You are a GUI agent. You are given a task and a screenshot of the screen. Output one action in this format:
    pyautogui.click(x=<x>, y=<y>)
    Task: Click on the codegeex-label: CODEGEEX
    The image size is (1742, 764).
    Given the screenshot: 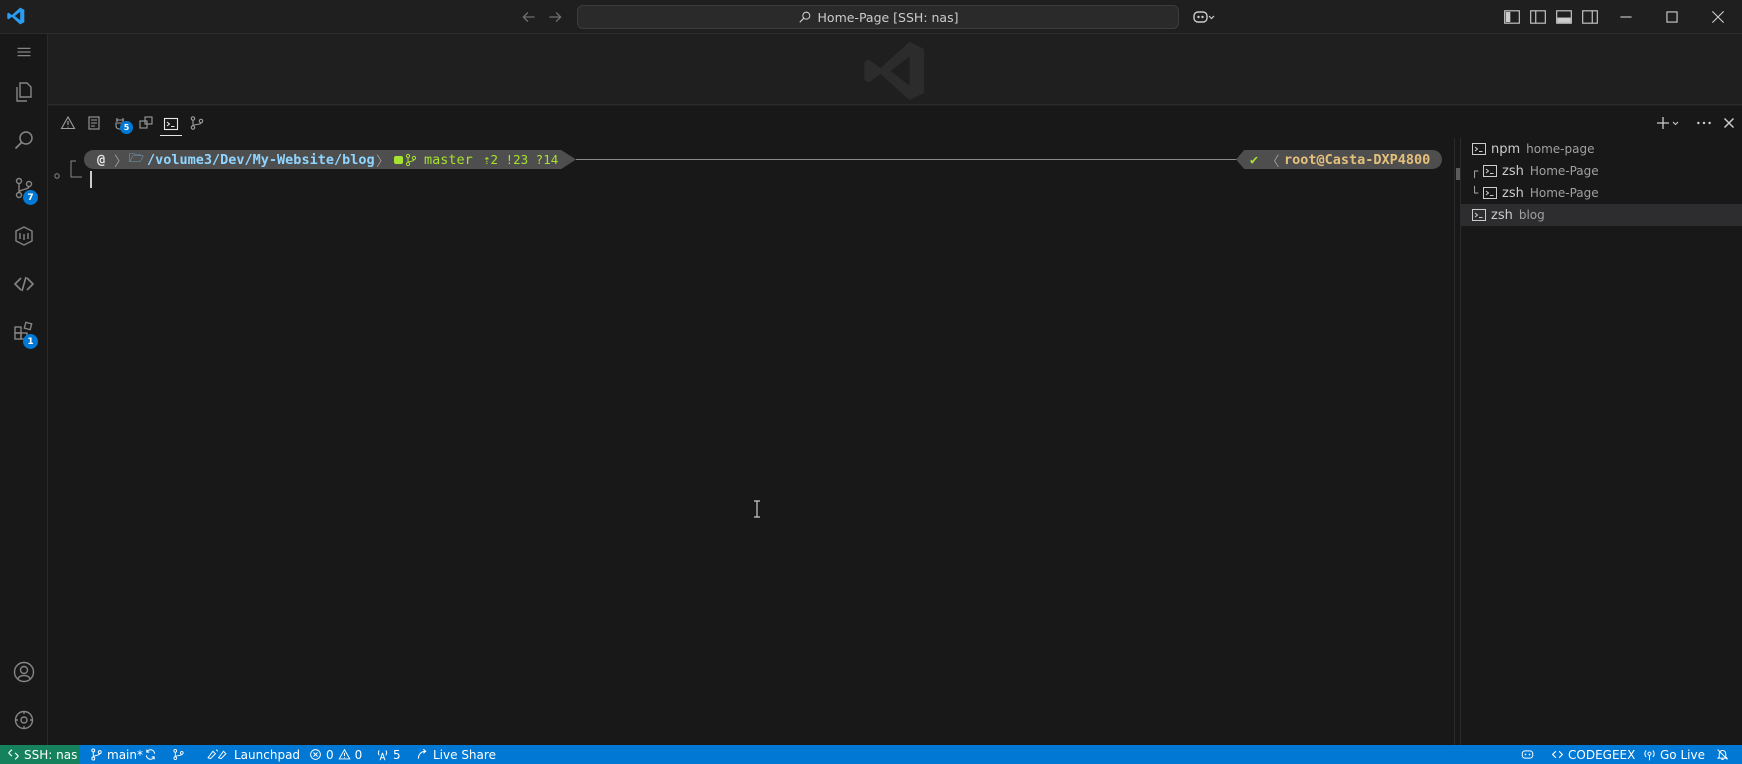 What is the action you would take?
    pyautogui.click(x=1602, y=754)
    